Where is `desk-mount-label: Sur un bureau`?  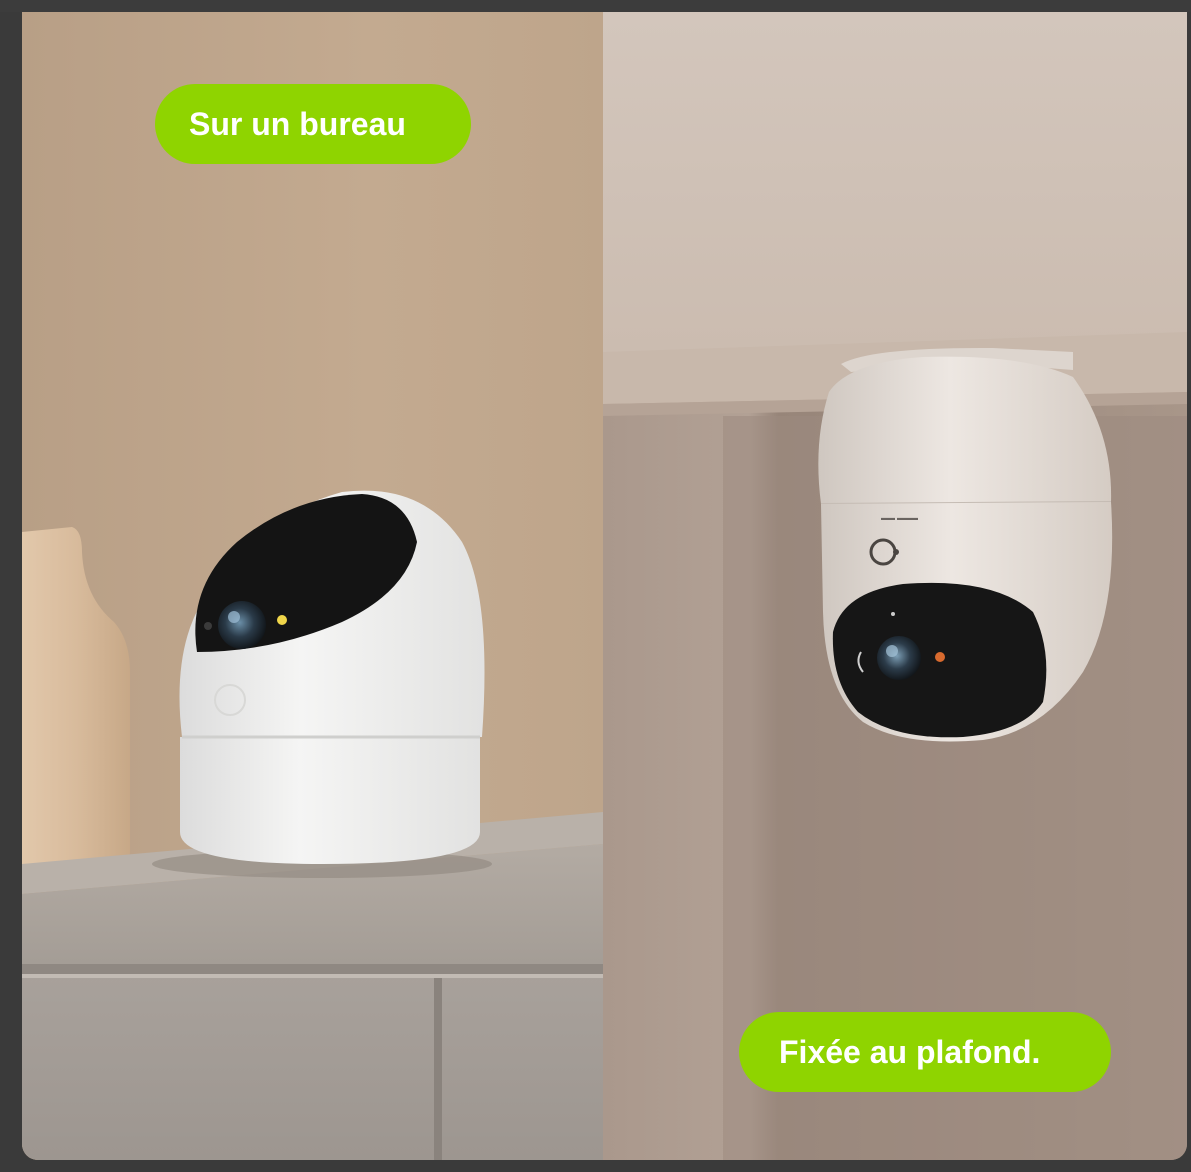 desk-mount-label: Sur un bureau is located at coordinates (313, 124).